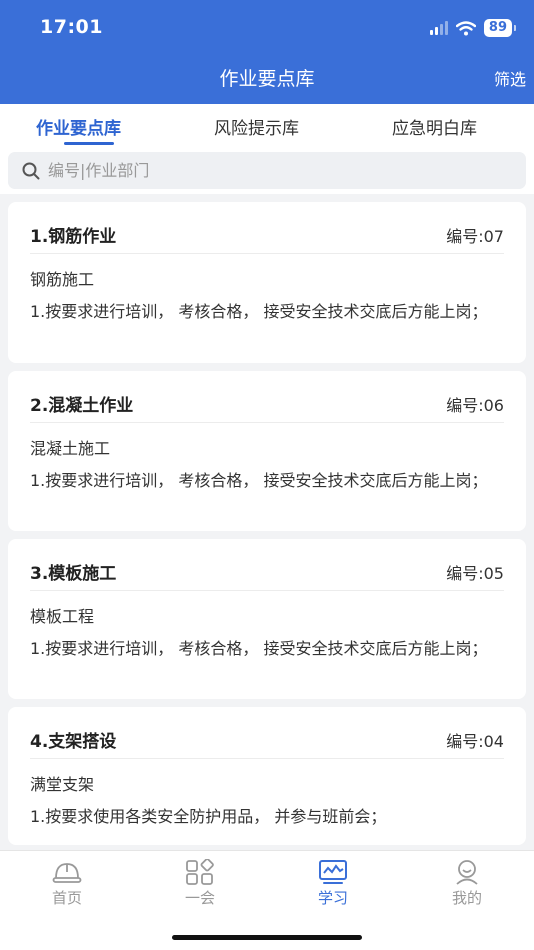  I want to click on chart-monitor-icon, so click(333, 872).